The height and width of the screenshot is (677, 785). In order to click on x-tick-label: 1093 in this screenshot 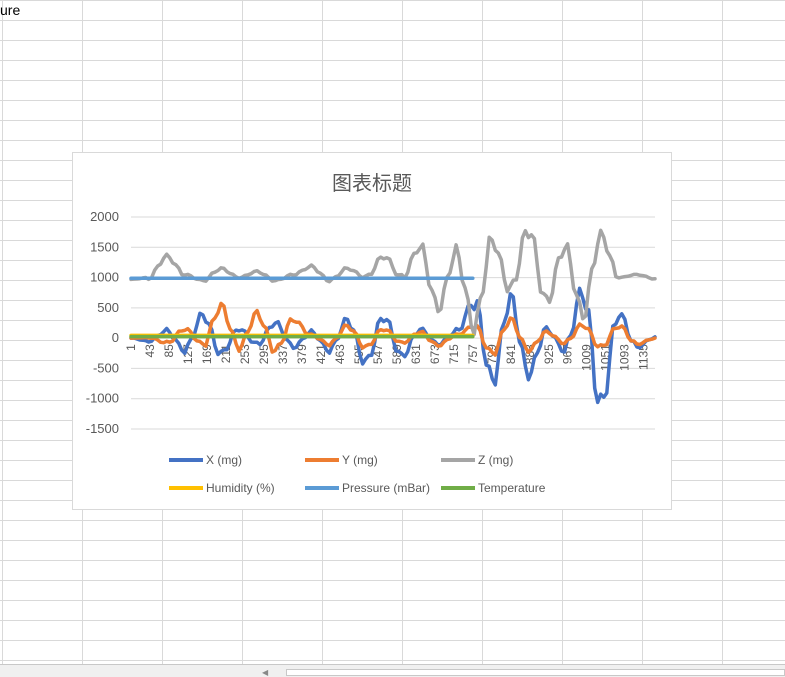, I will do `click(625, 357)`.